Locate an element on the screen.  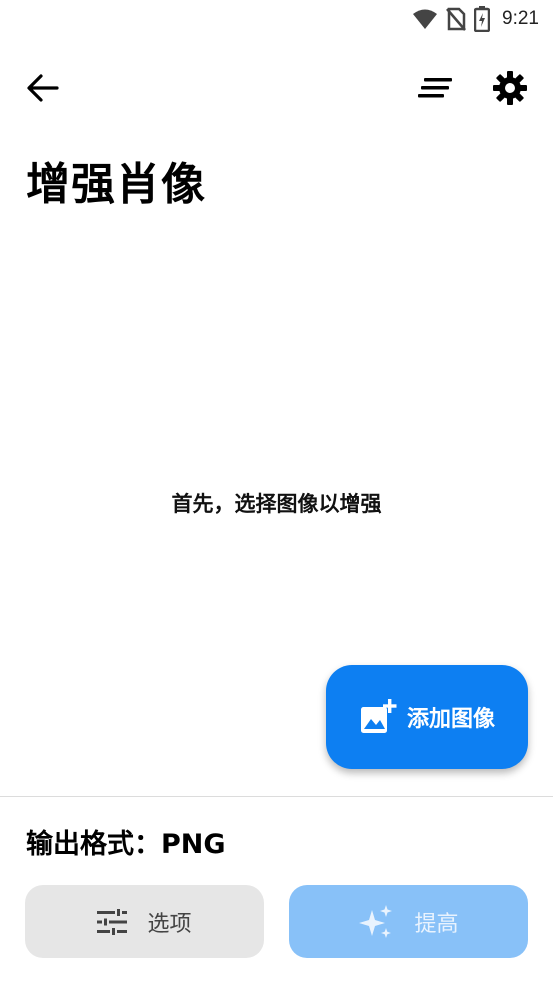
status-time: 9:21 is located at coordinates (520, 18).